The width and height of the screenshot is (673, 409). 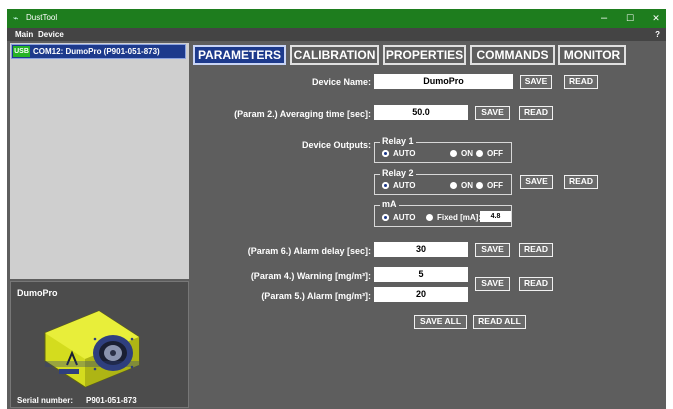 I want to click on relay1-on-radio: ON, so click(x=461, y=153).